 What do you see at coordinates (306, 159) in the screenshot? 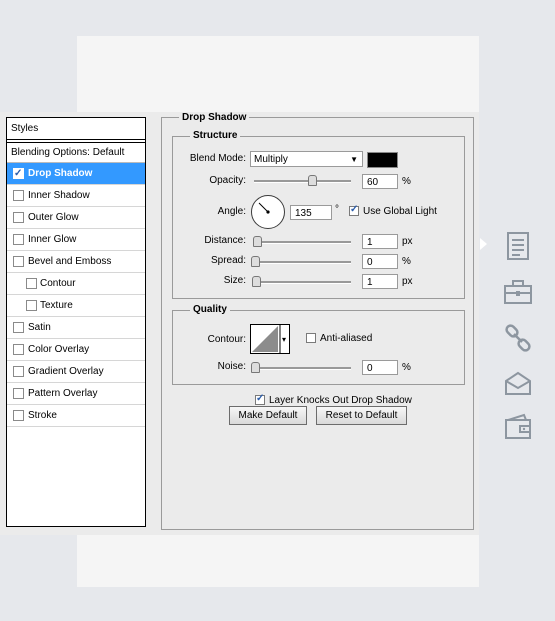
I see `blend-mode-select: Multiply ▼` at bounding box center [306, 159].